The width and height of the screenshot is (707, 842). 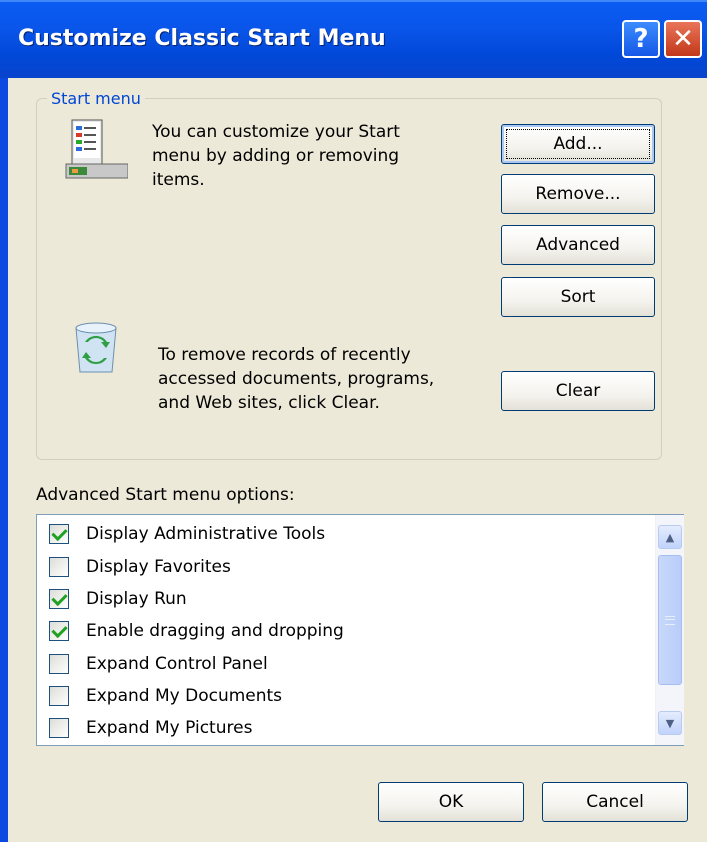 What do you see at coordinates (96, 98) in the screenshot?
I see `start-menu-group-label: Start menu` at bounding box center [96, 98].